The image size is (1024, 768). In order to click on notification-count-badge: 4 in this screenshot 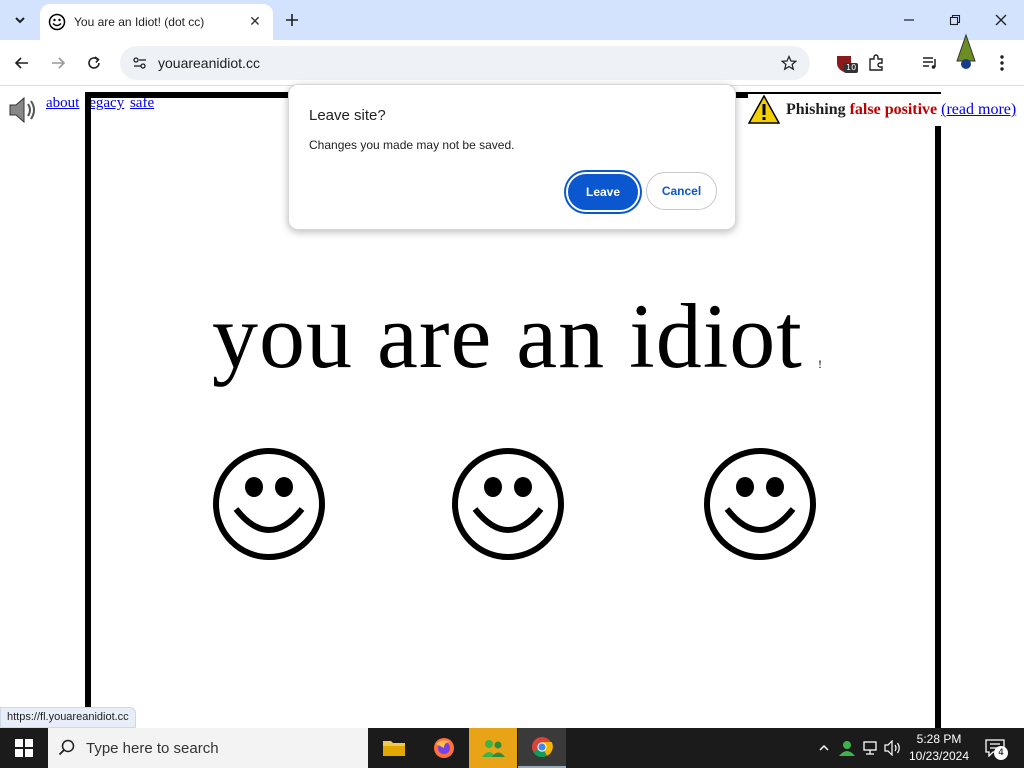, I will do `click(1001, 753)`.